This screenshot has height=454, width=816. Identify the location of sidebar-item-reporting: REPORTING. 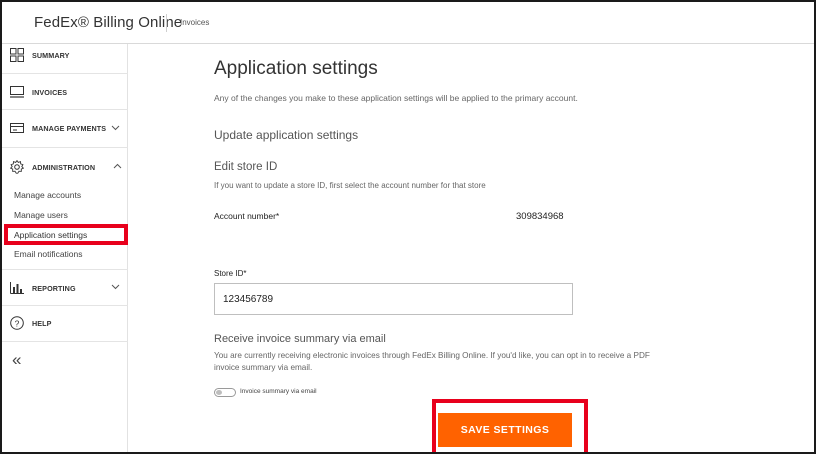
(65, 288).